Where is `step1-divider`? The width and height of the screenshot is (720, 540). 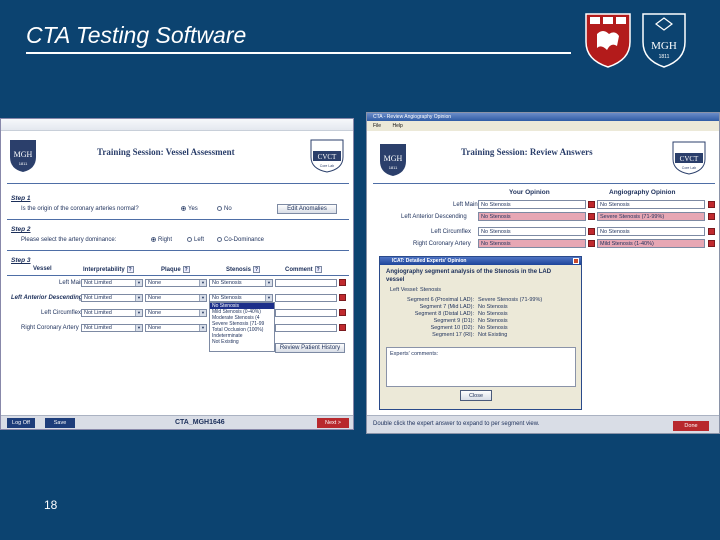
step1-divider is located at coordinates (178, 219).